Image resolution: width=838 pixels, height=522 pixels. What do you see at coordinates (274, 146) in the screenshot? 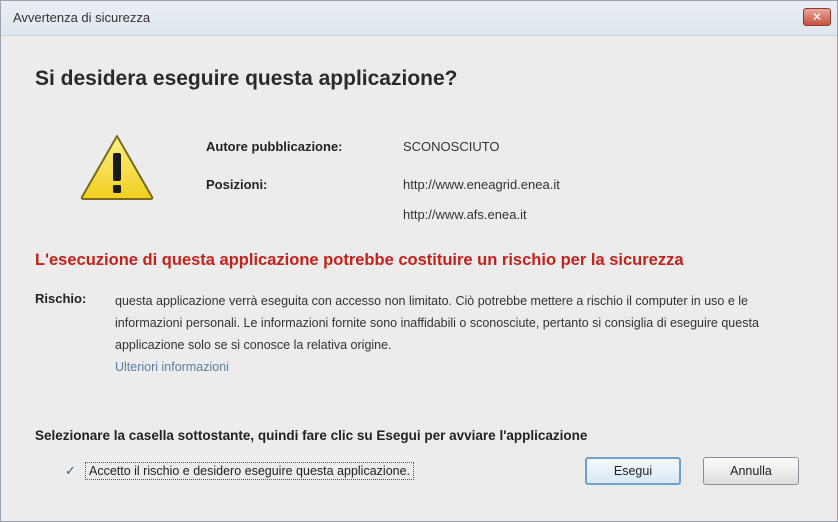
I see `publisher-label: Autore pubblicazione:` at bounding box center [274, 146].